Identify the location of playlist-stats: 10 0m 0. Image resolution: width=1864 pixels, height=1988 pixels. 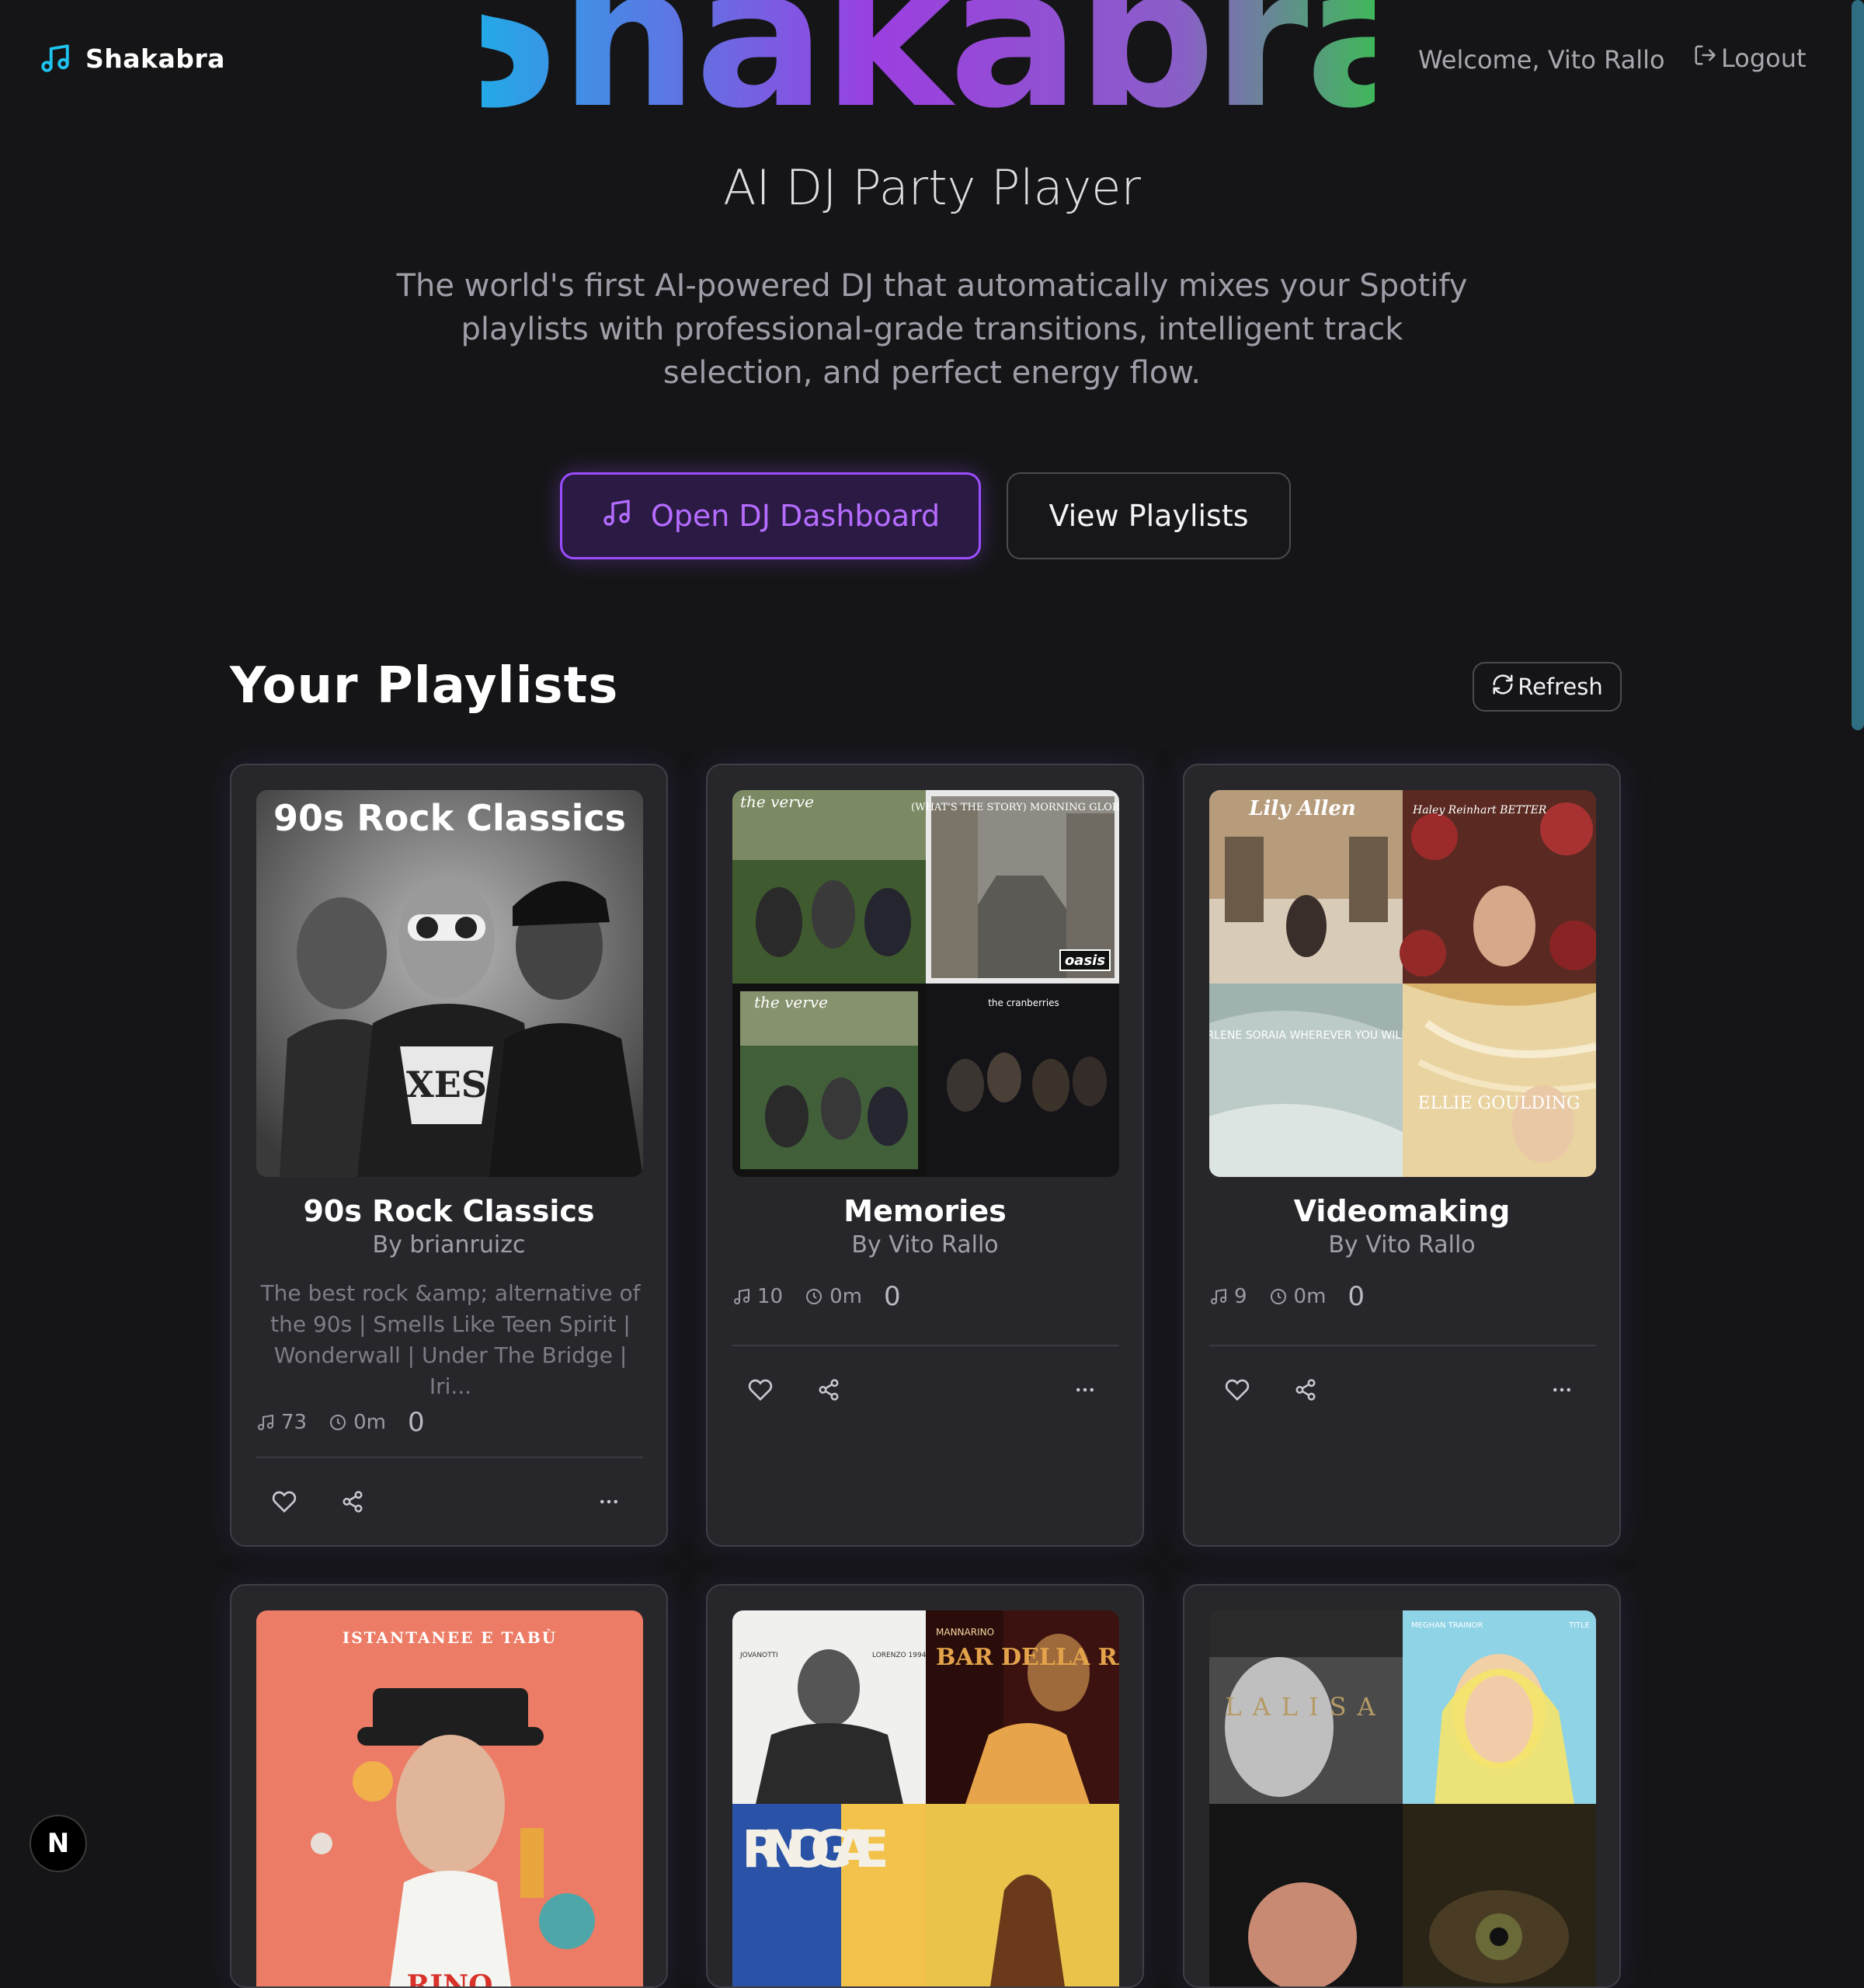
(816, 1297).